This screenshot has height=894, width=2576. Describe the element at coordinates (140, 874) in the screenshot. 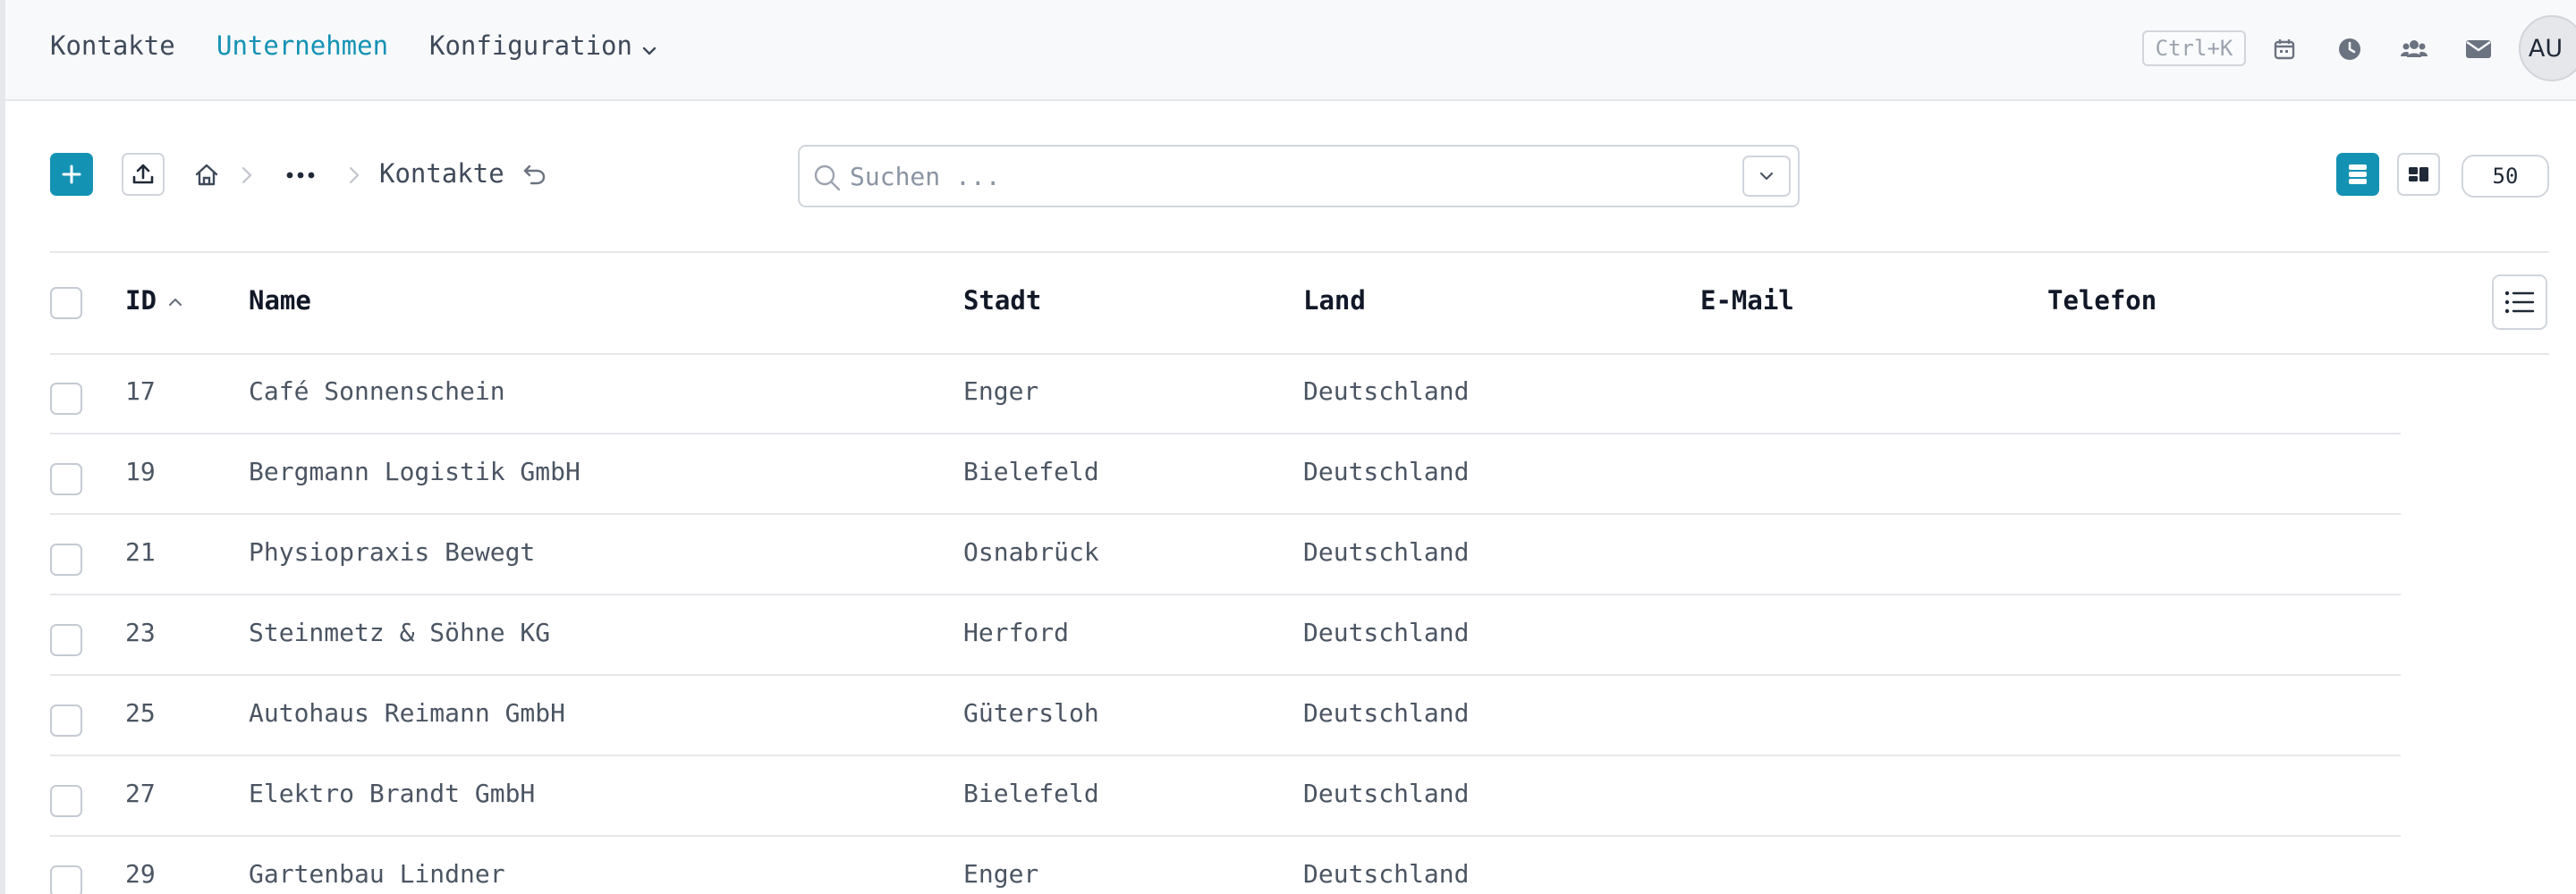

I see `cell-id: 29` at that location.